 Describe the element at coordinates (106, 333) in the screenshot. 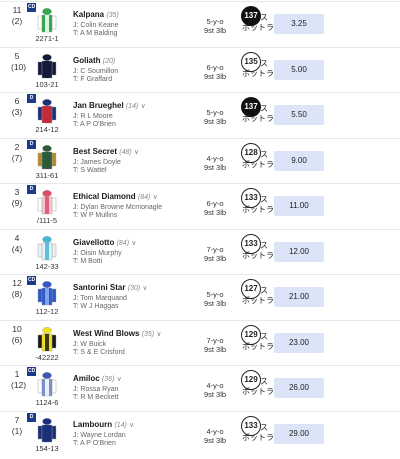

I see `horse-name: West Wind Blows` at that location.